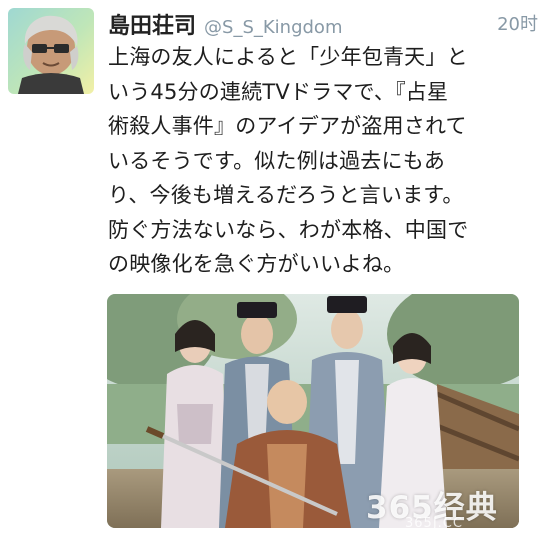  What do you see at coordinates (517, 23) in the screenshot?
I see `timestamp: 20时` at bounding box center [517, 23].